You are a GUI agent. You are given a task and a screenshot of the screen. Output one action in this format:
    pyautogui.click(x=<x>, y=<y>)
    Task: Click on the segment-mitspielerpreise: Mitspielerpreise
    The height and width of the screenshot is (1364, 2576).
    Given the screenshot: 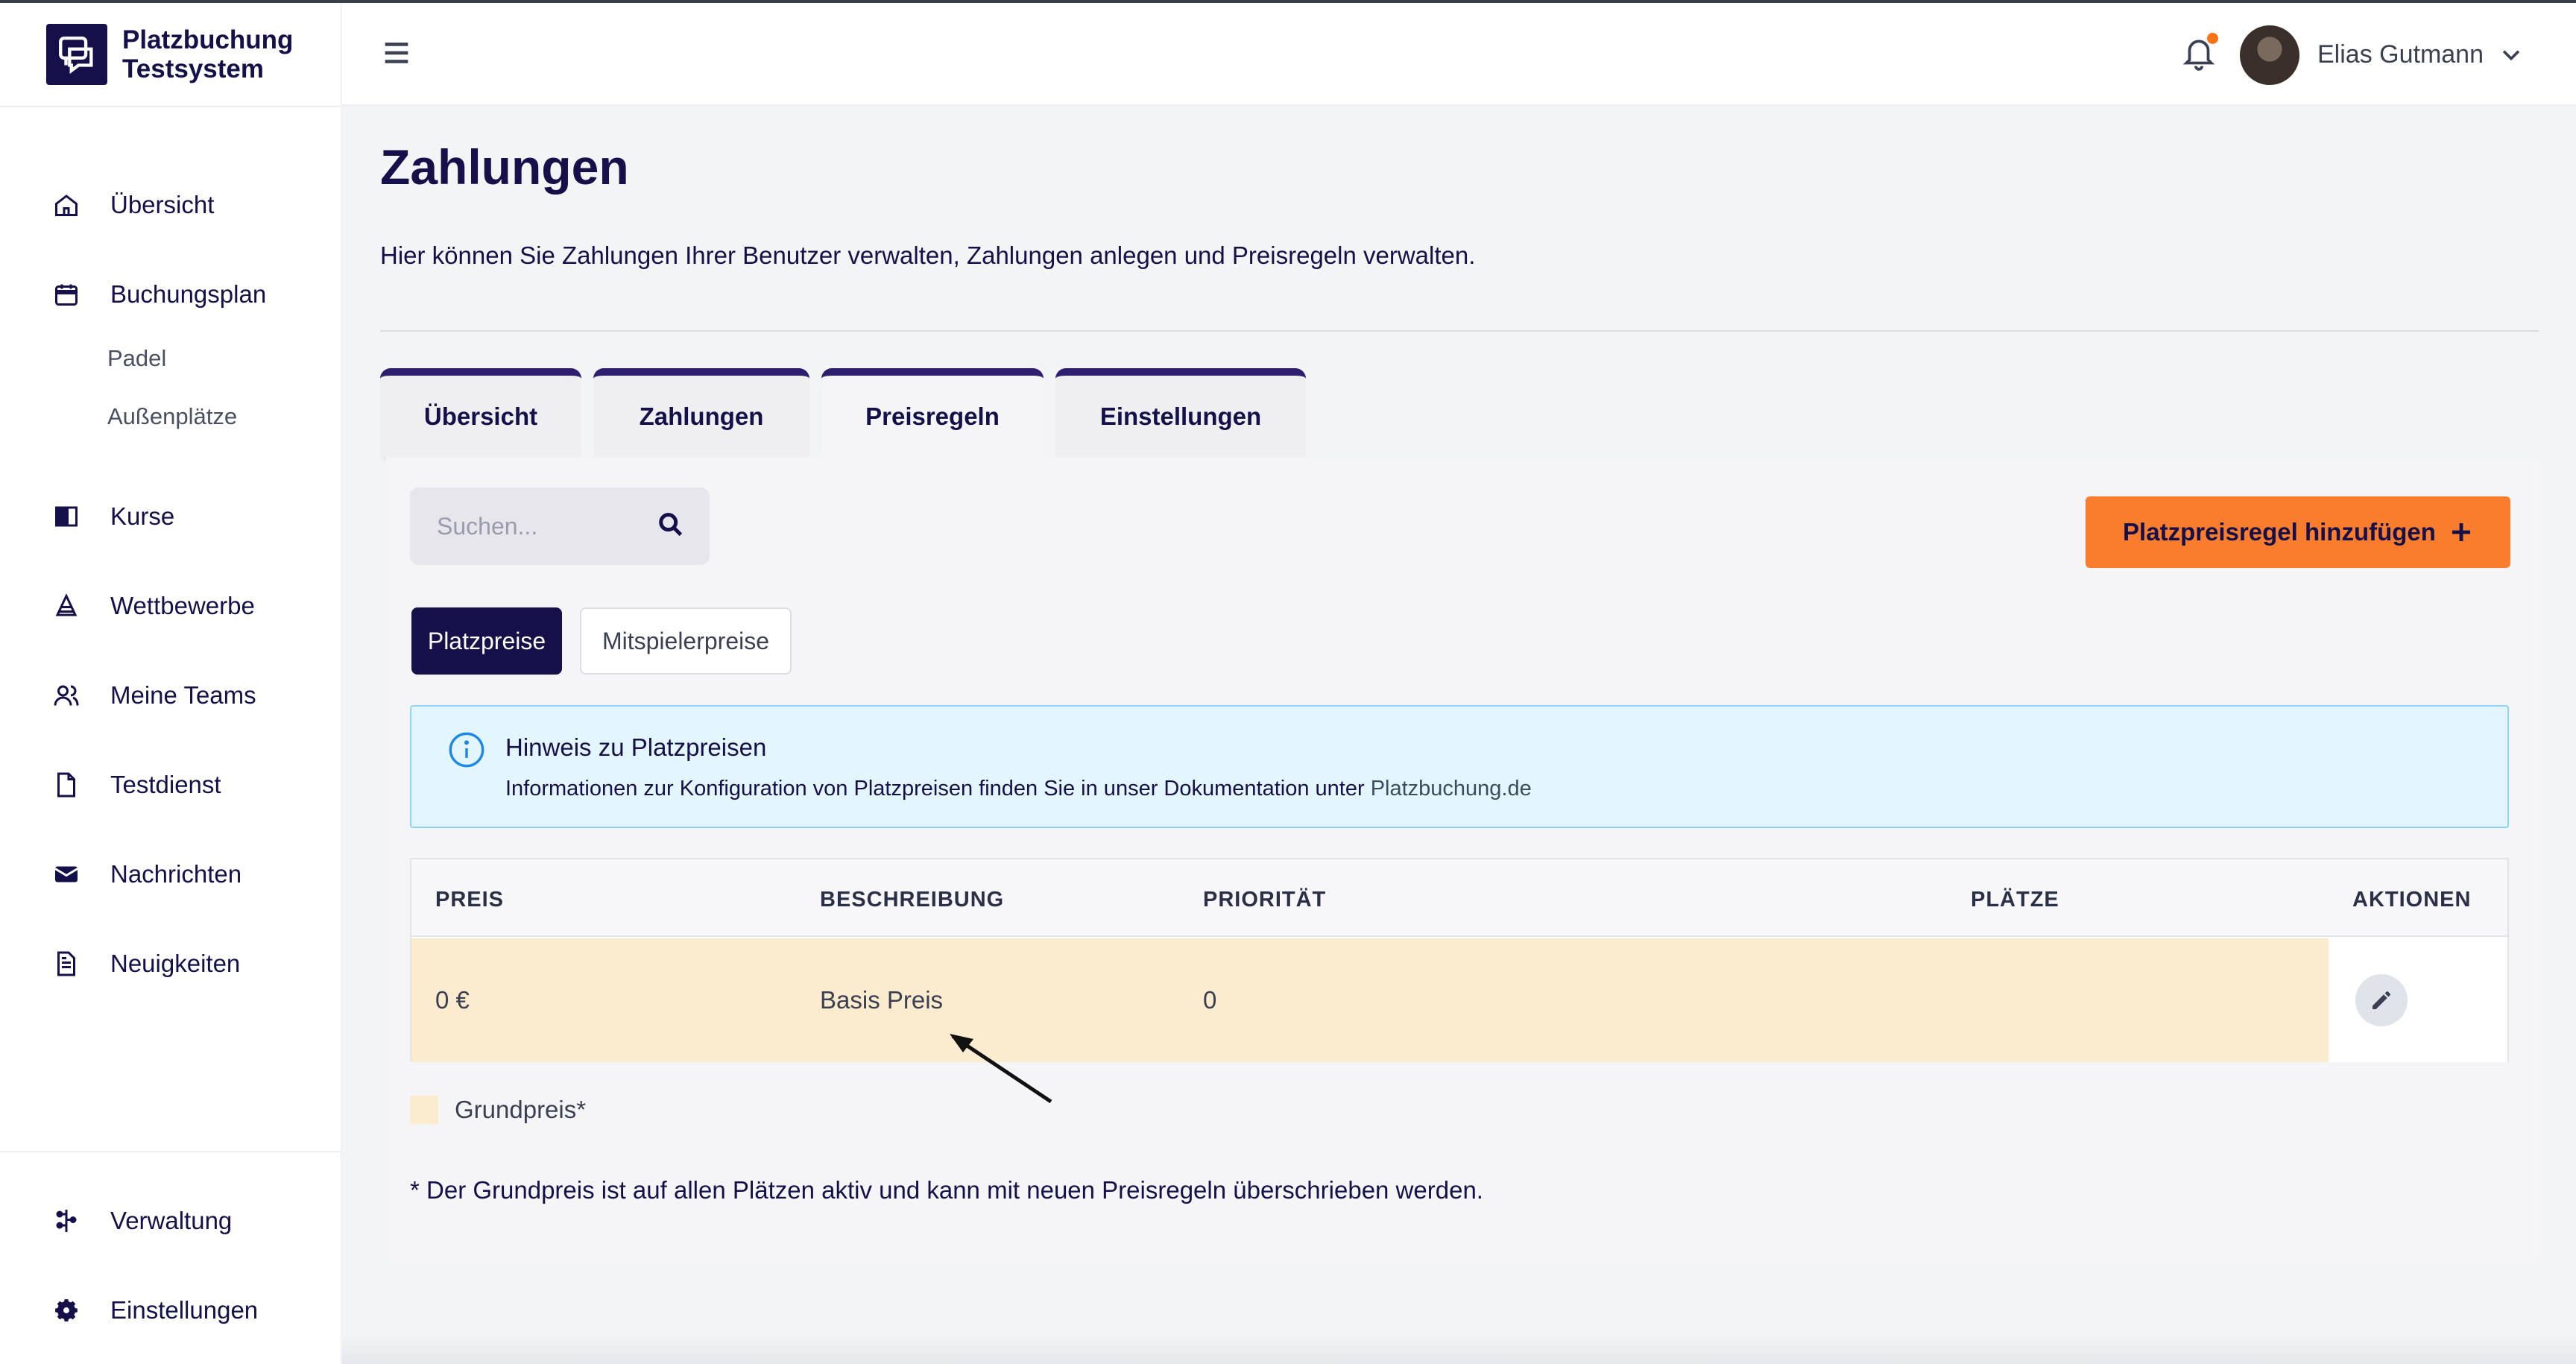 What is the action you would take?
    pyautogui.click(x=686, y=641)
    